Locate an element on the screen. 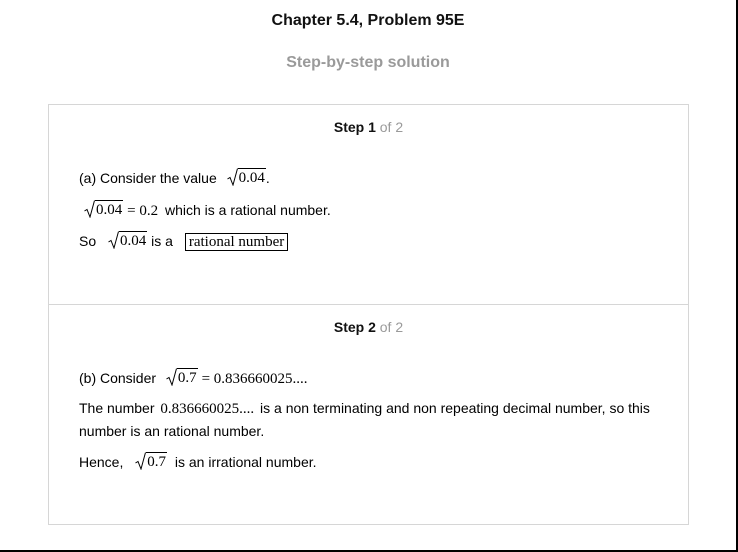  line-text: which is a rational number. is located at coordinates (248, 210).